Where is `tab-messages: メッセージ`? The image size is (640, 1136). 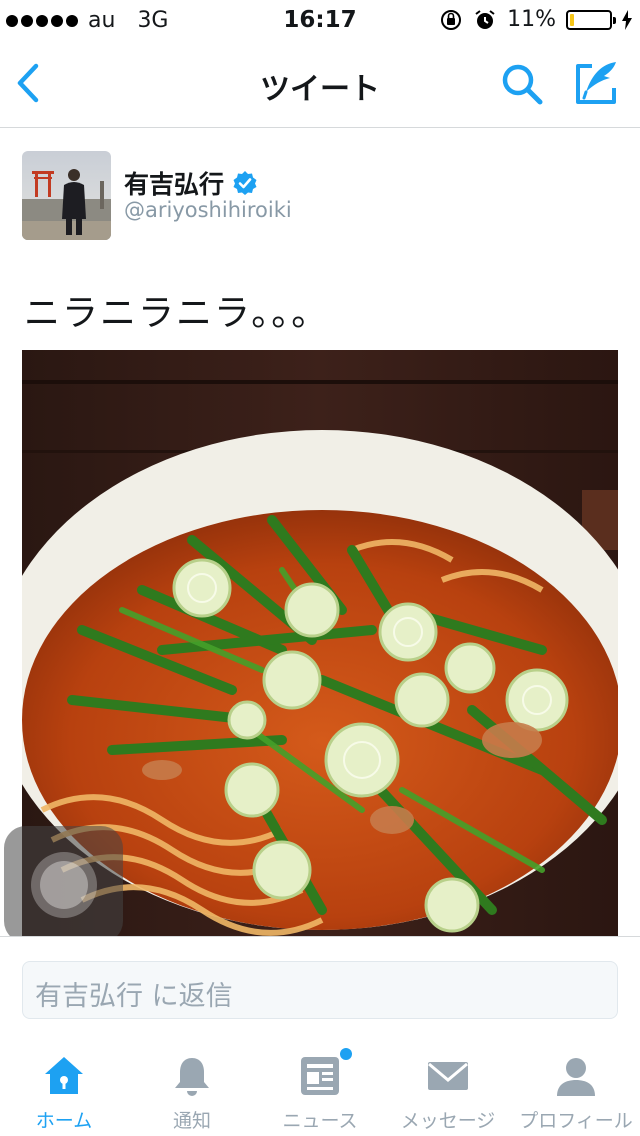 tab-messages: メッセージ is located at coordinates (448, 1088).